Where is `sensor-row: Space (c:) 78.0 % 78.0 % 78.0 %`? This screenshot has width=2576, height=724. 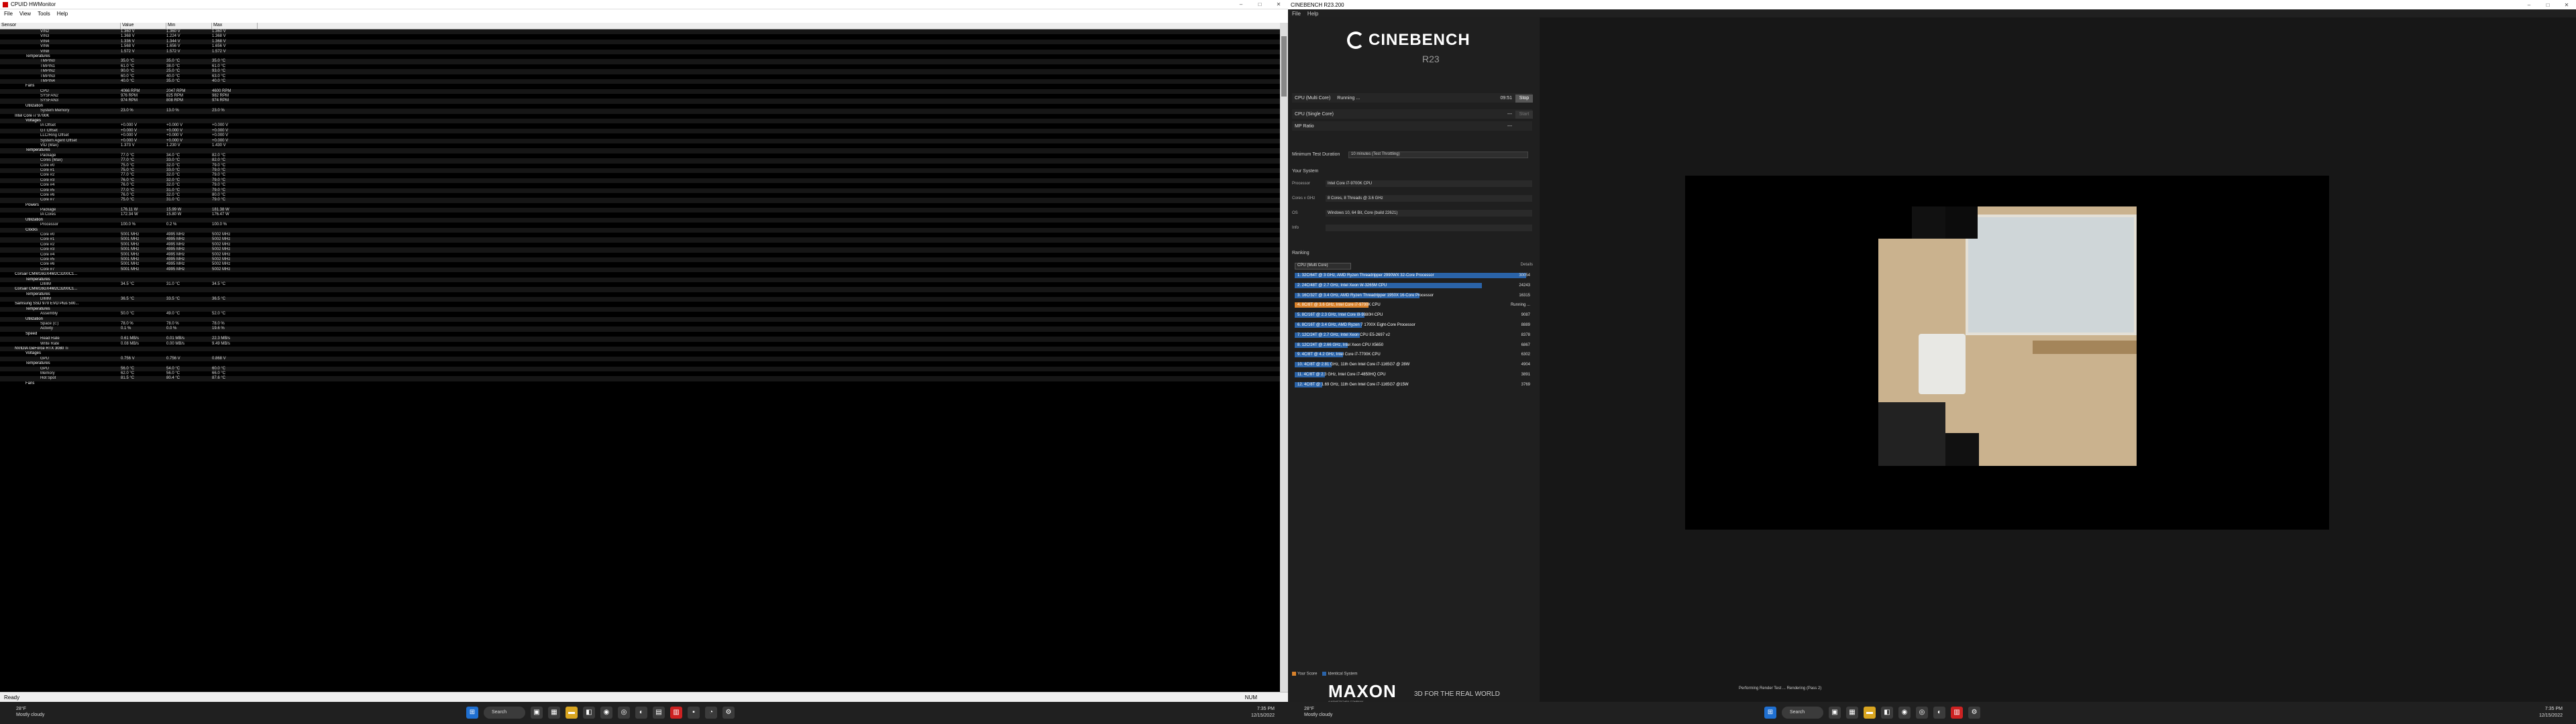 sensor-row: Space (c:) 78.0 % 78.0 % 78.0 % is located at coordinates (640, 324).